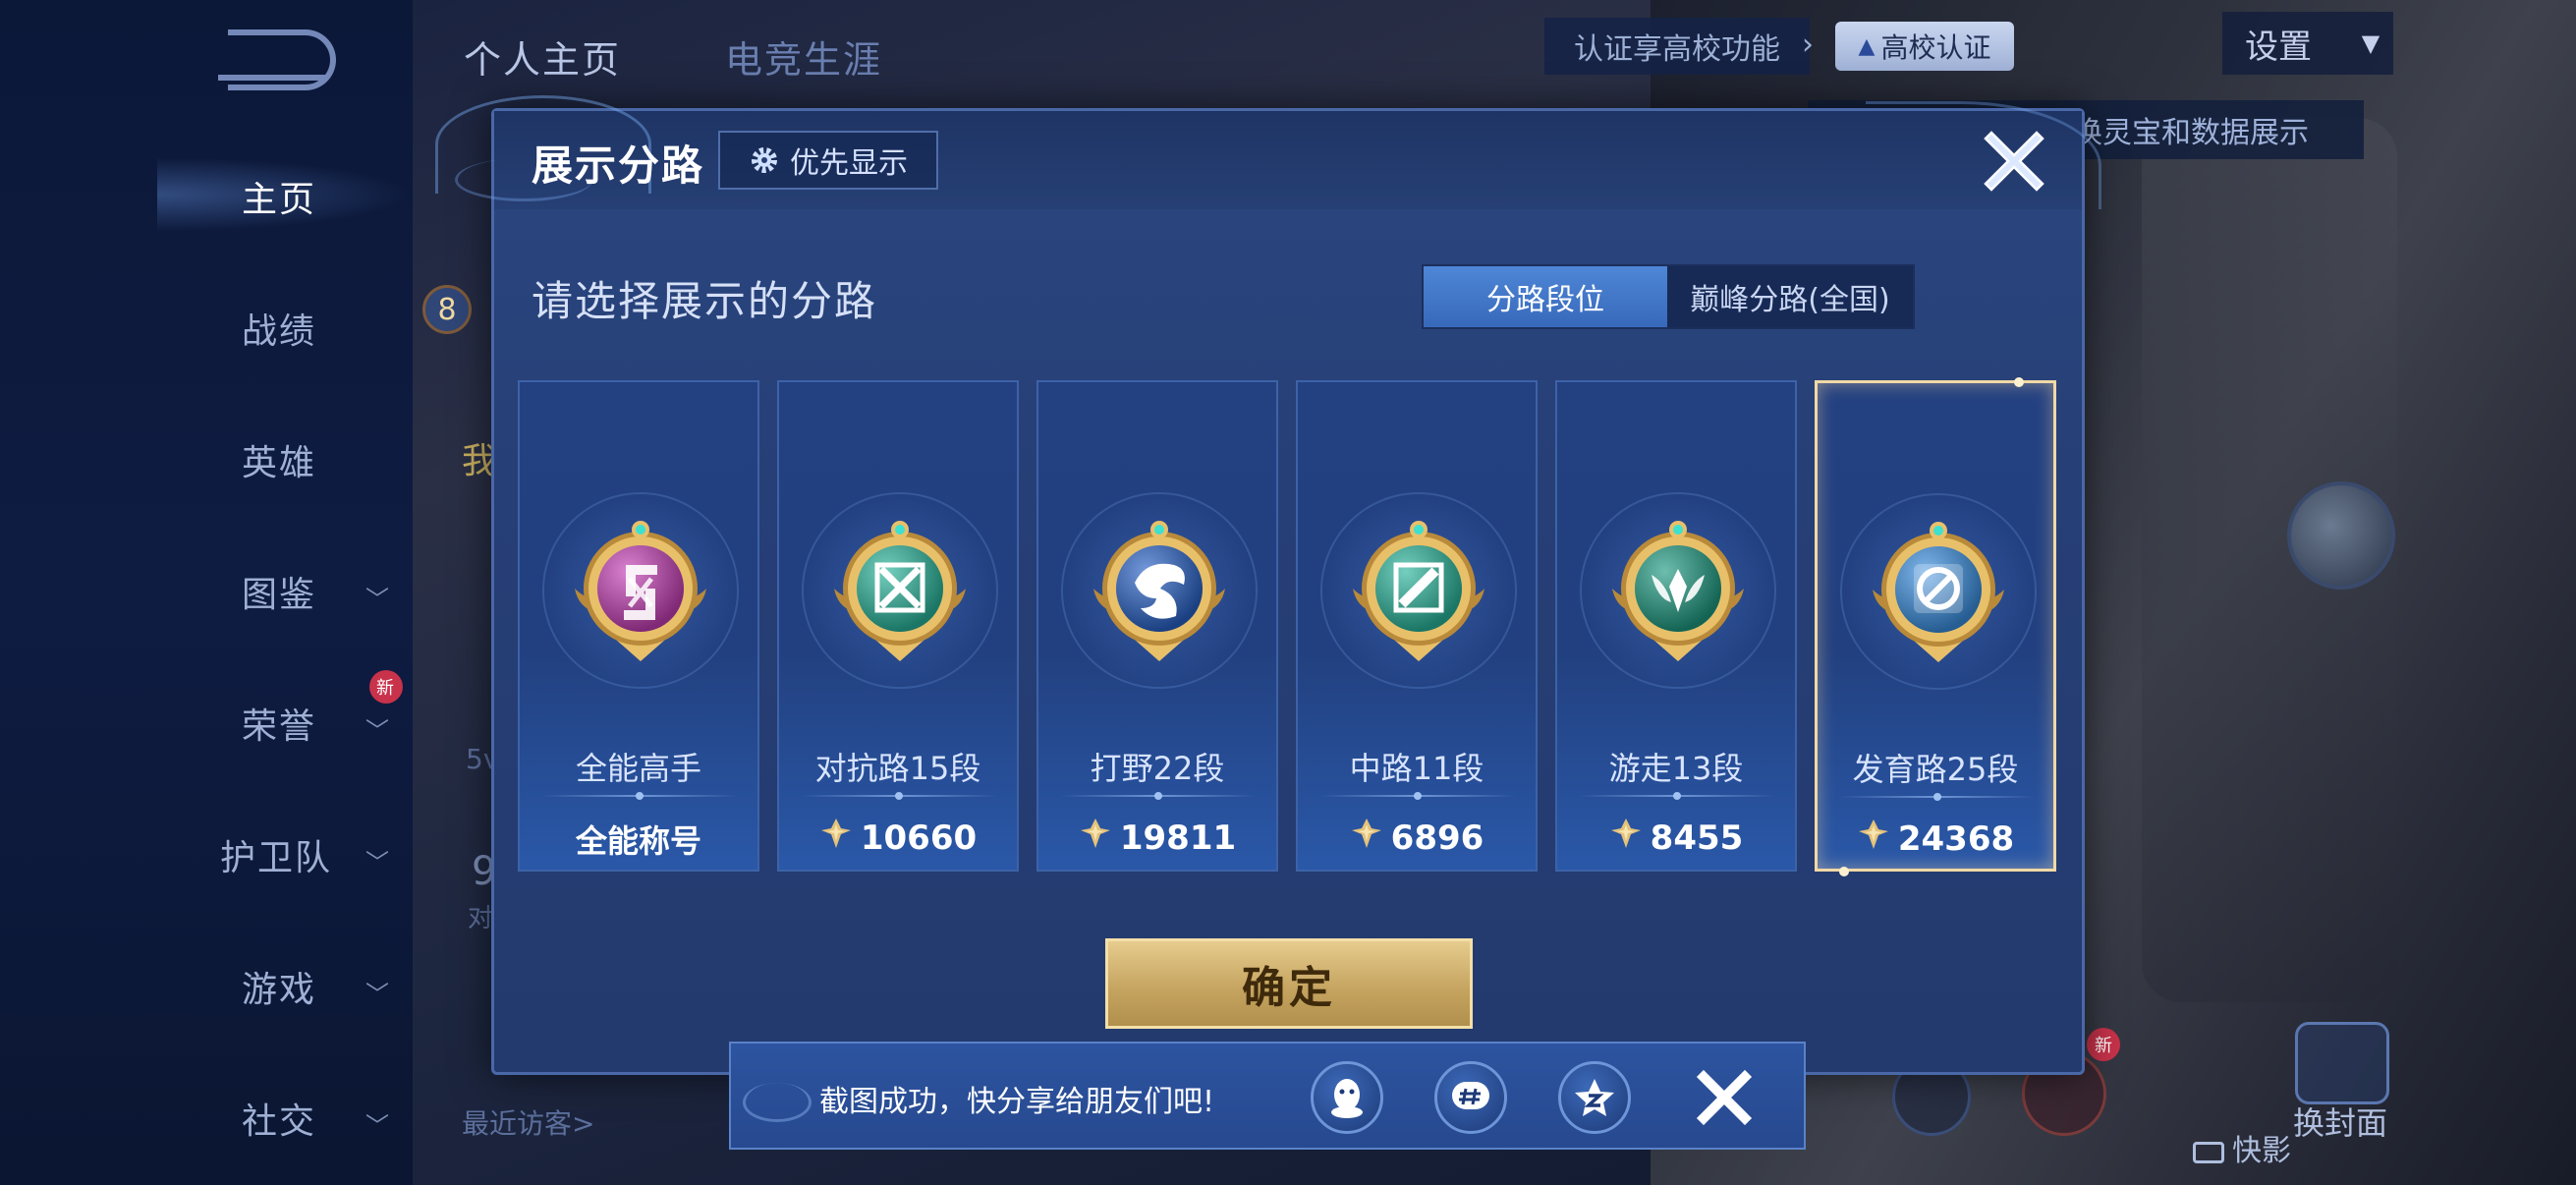  What do you see at coordinates (279, 1122) in the screenshot?
I see `sidebar-item-label: 社交` at bounding box center [279, 1122].